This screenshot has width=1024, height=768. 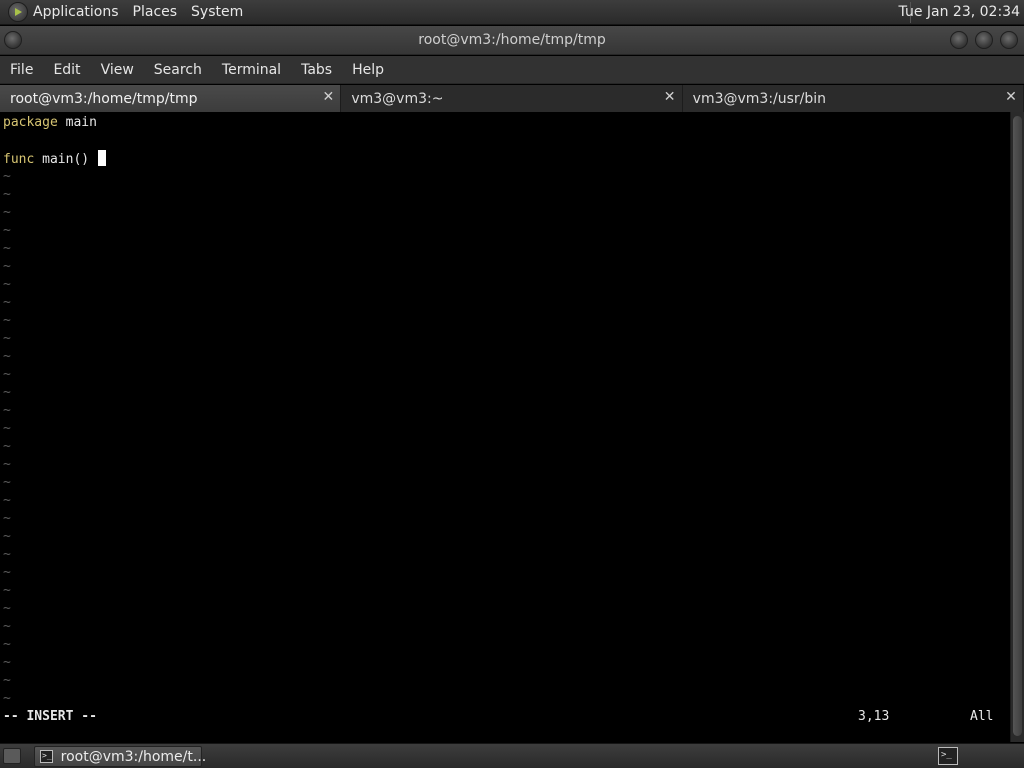 I want to click on menu-terminal: Terminal, so click(x=251, y=70).